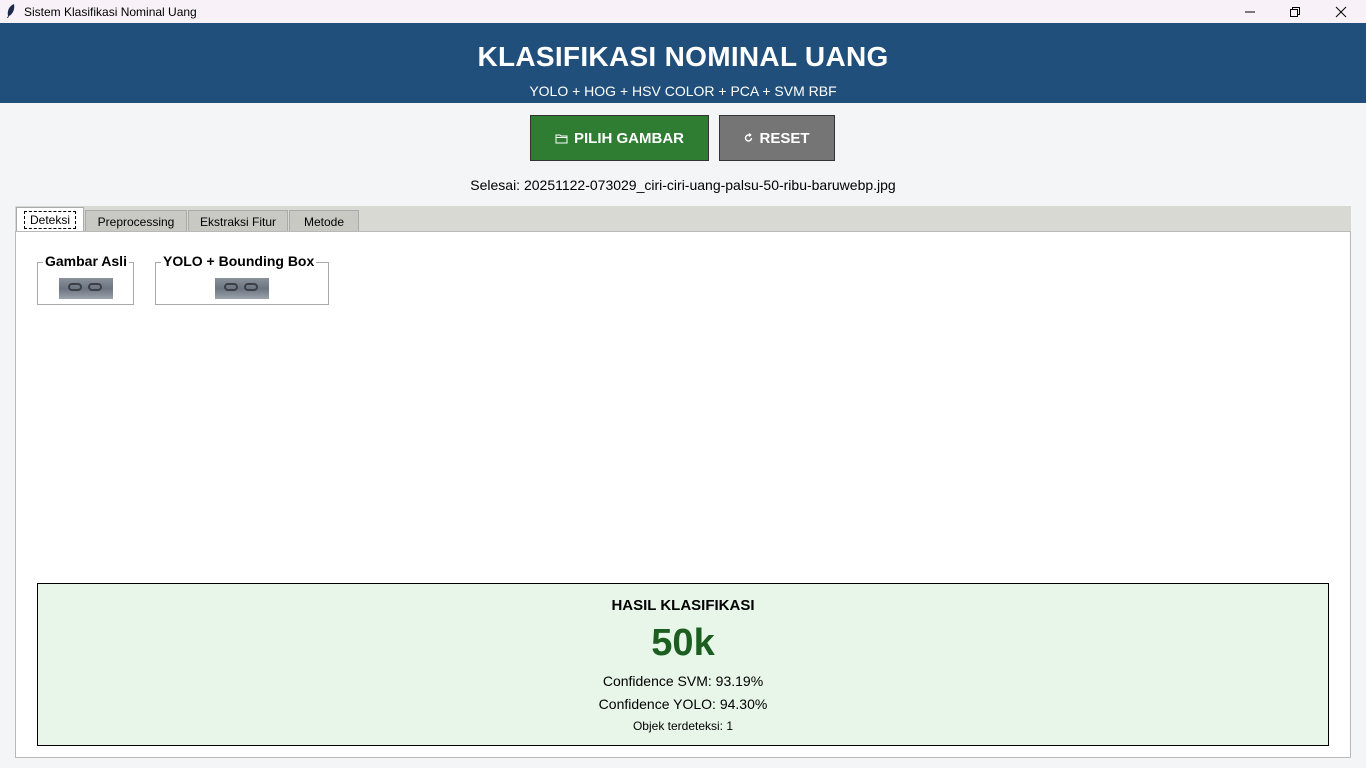 The image size is (1366, 768). I want to click on original-image-label: Gambar Asli, so click(86, 261).